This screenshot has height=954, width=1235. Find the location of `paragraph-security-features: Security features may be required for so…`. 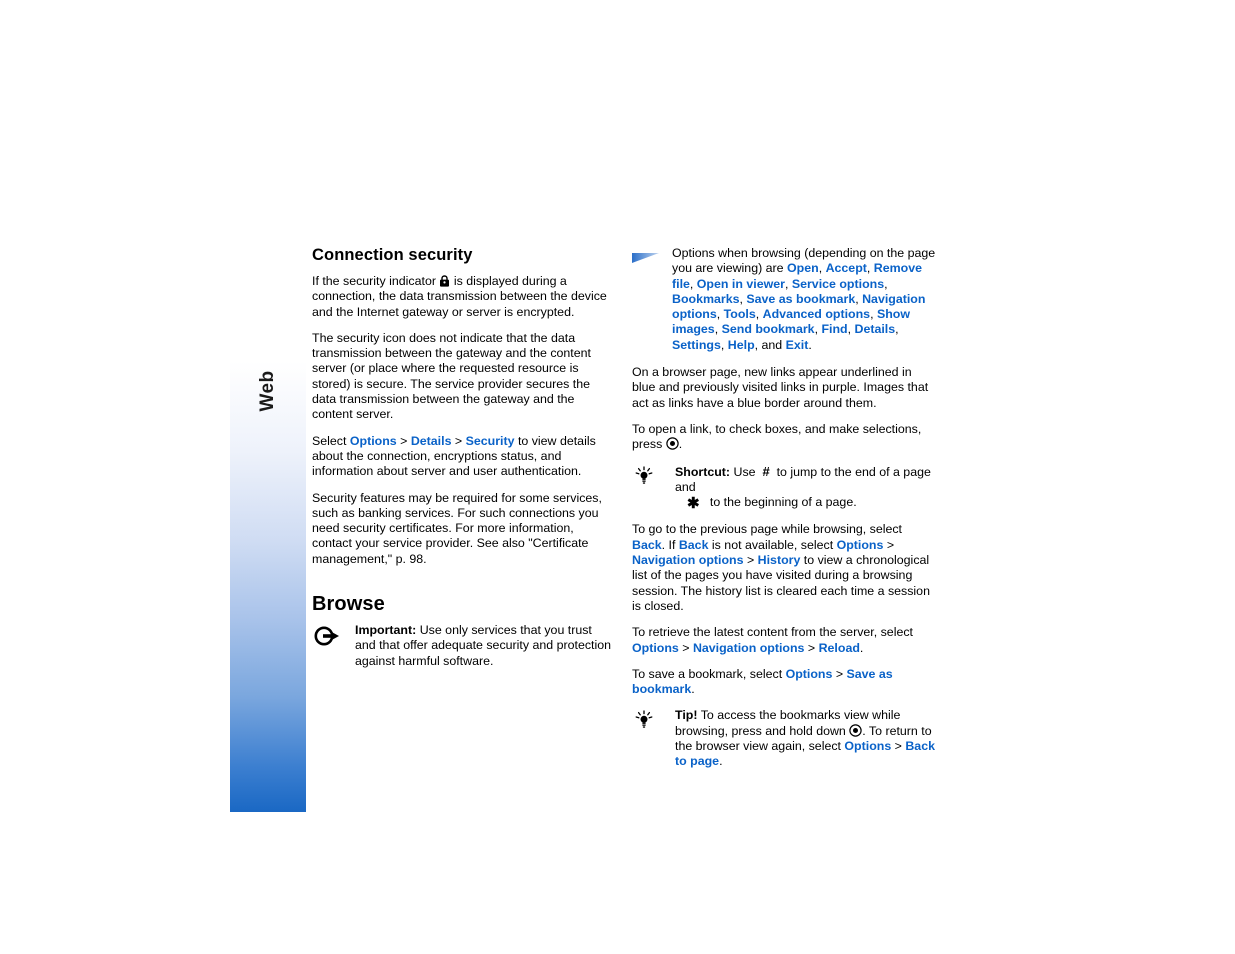

paragraph-security-features: Security features may be required for so… is located at coordinates (457, 528).